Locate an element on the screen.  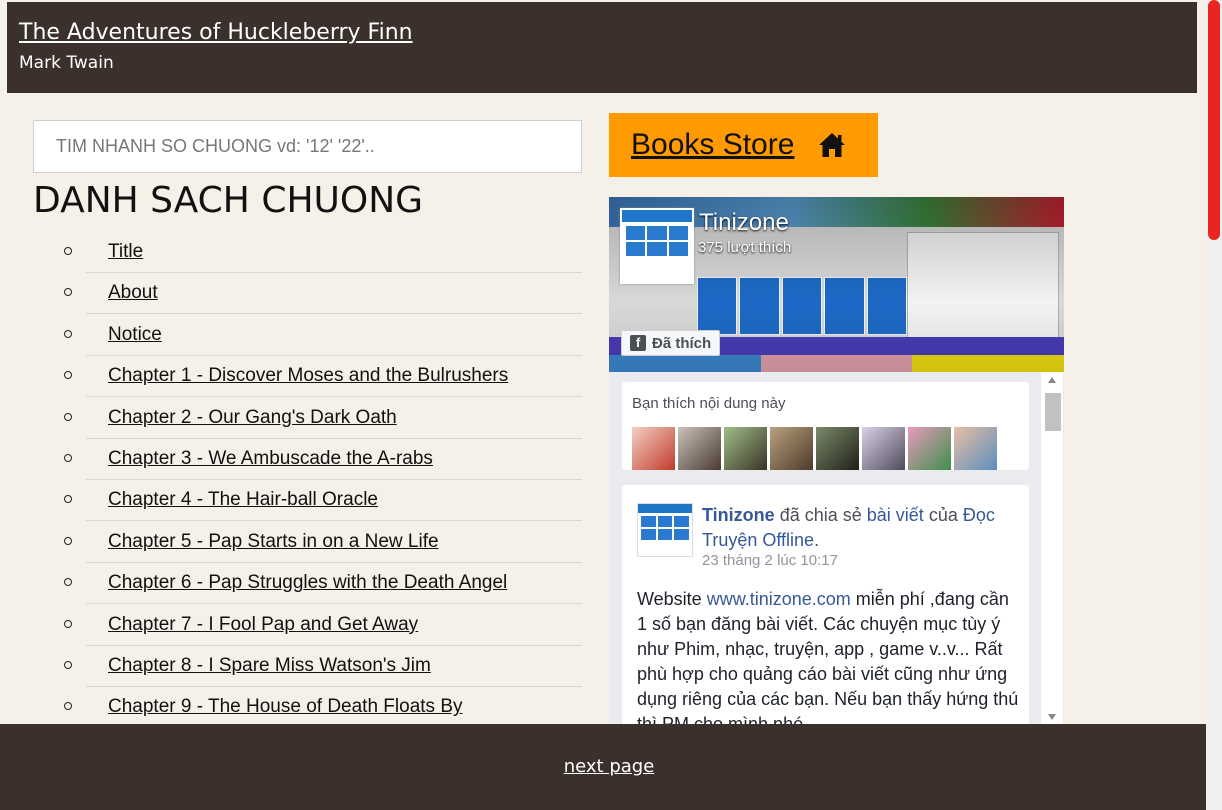
post-of-text: của is located at coordinates (943, 515).